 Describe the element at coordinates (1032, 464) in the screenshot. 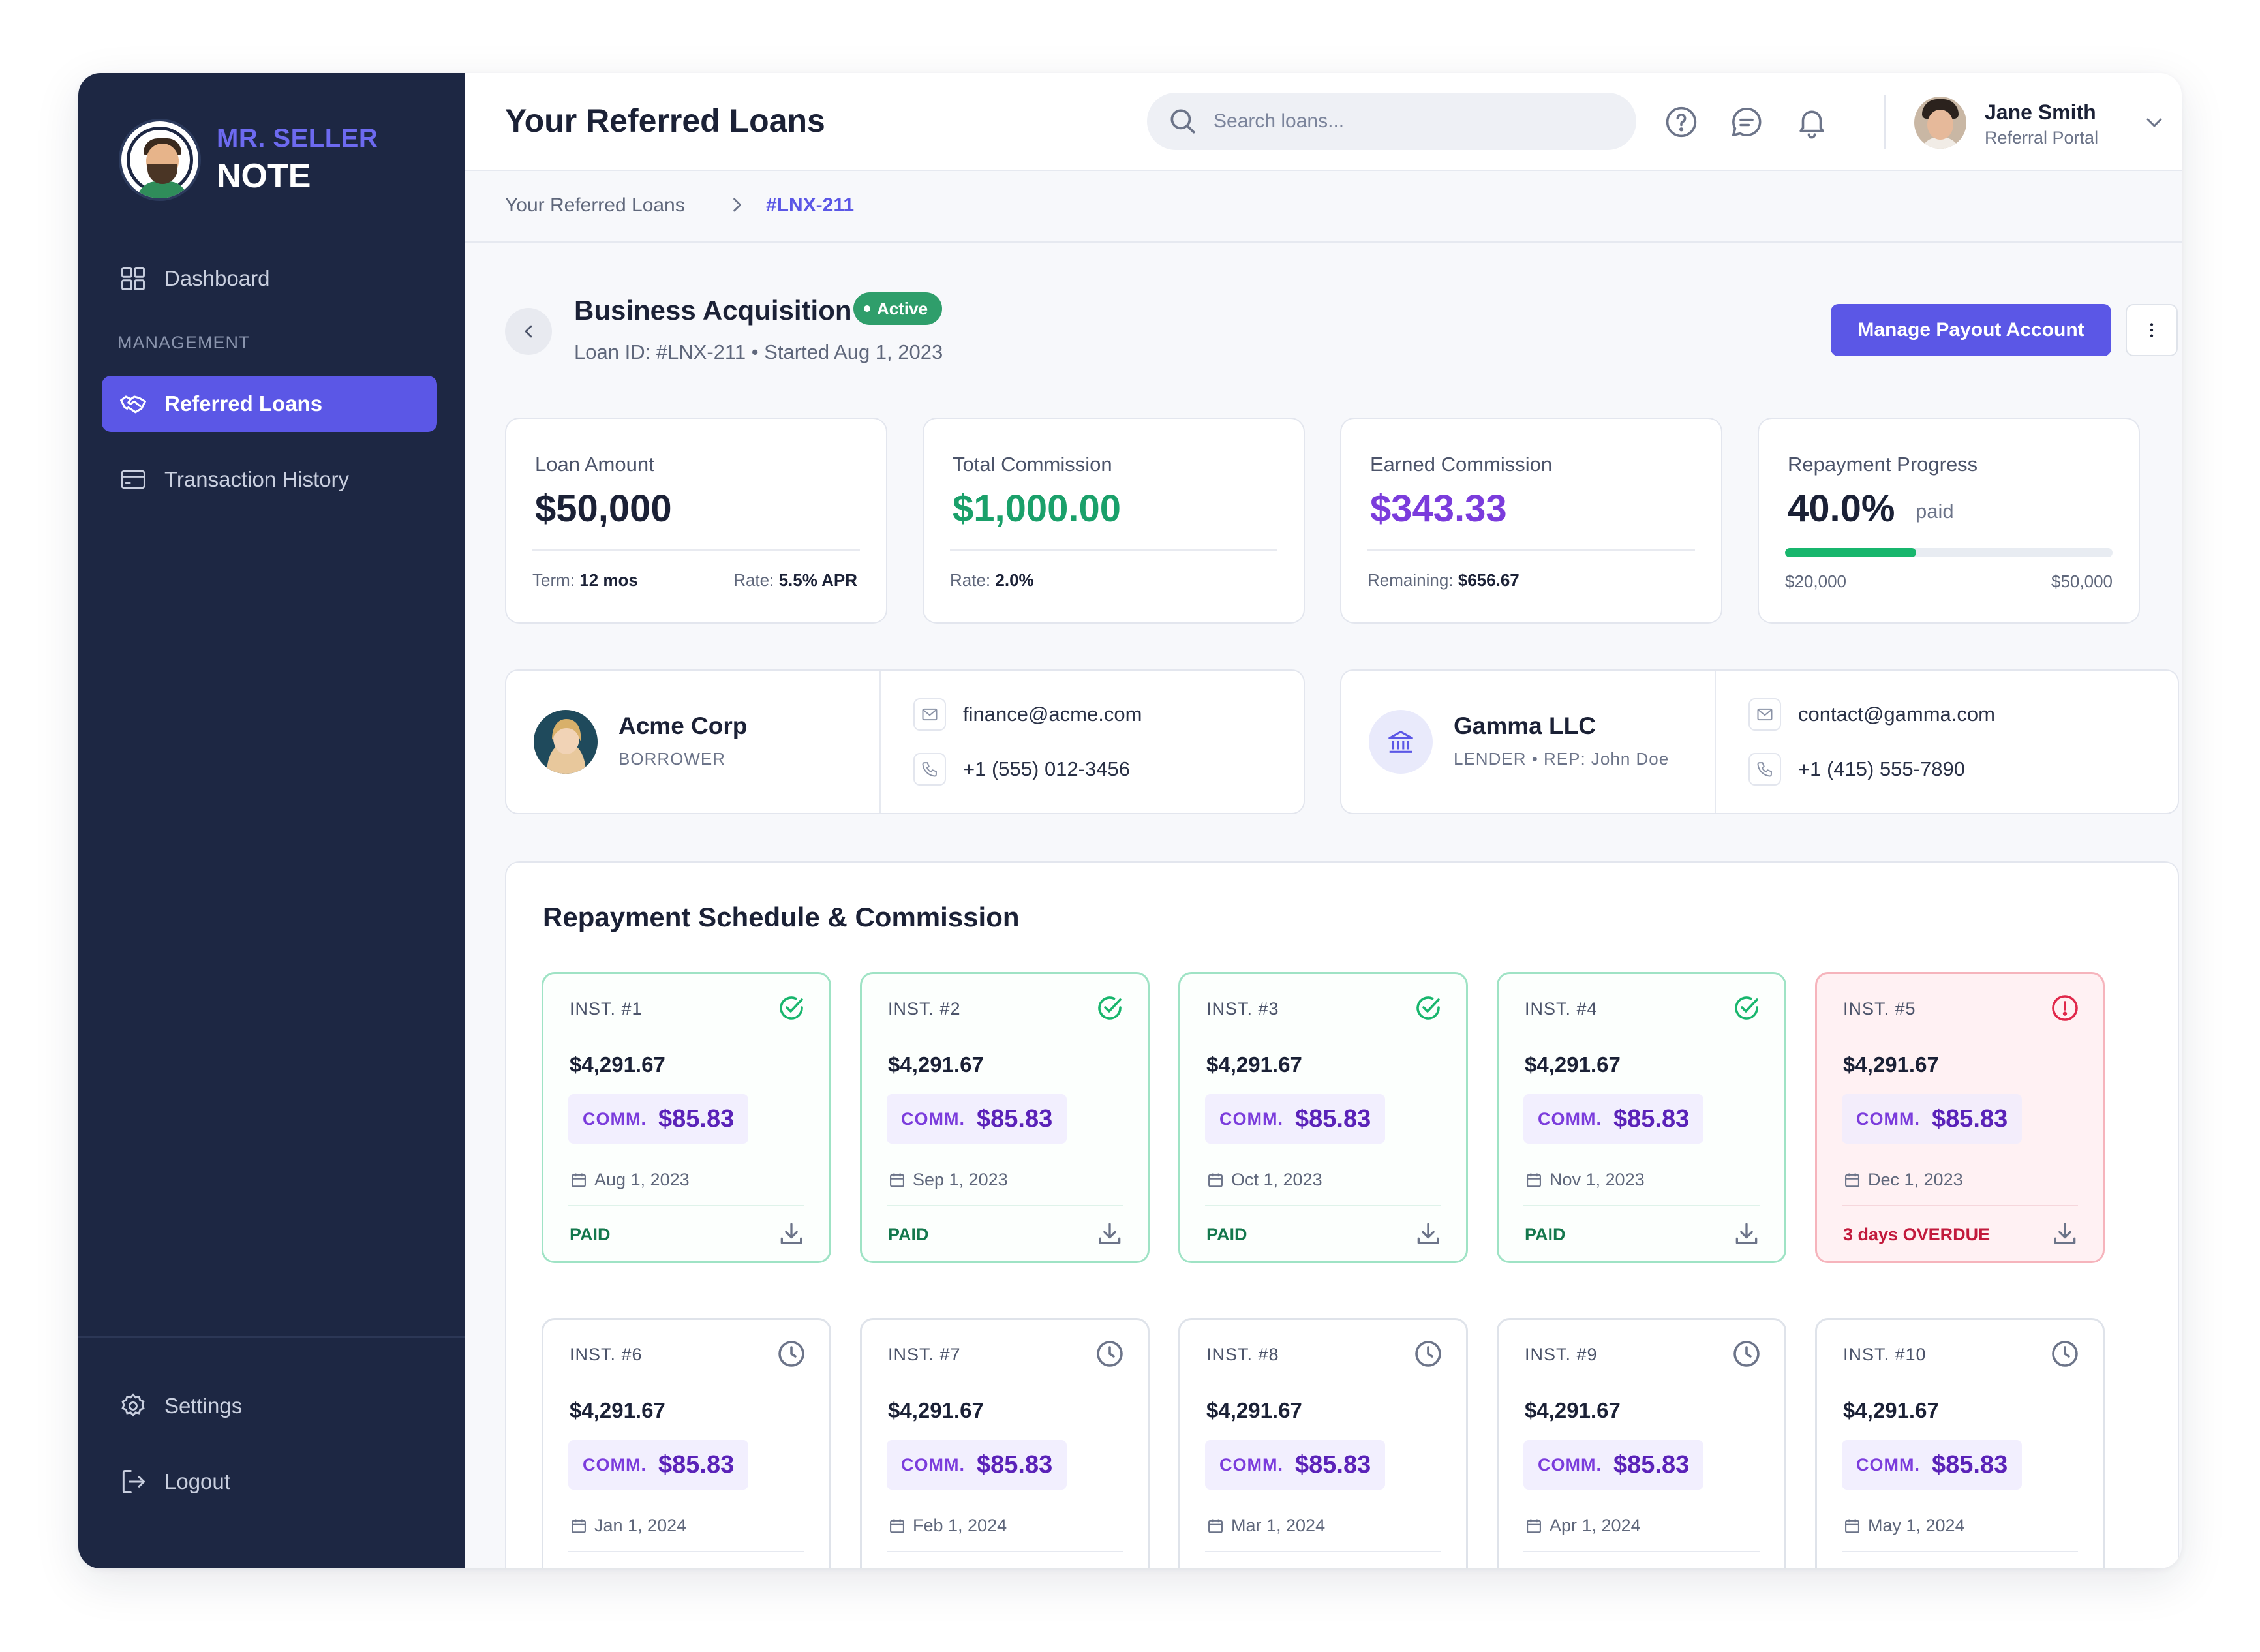

I see `stat-label: Total Commission` at that location.